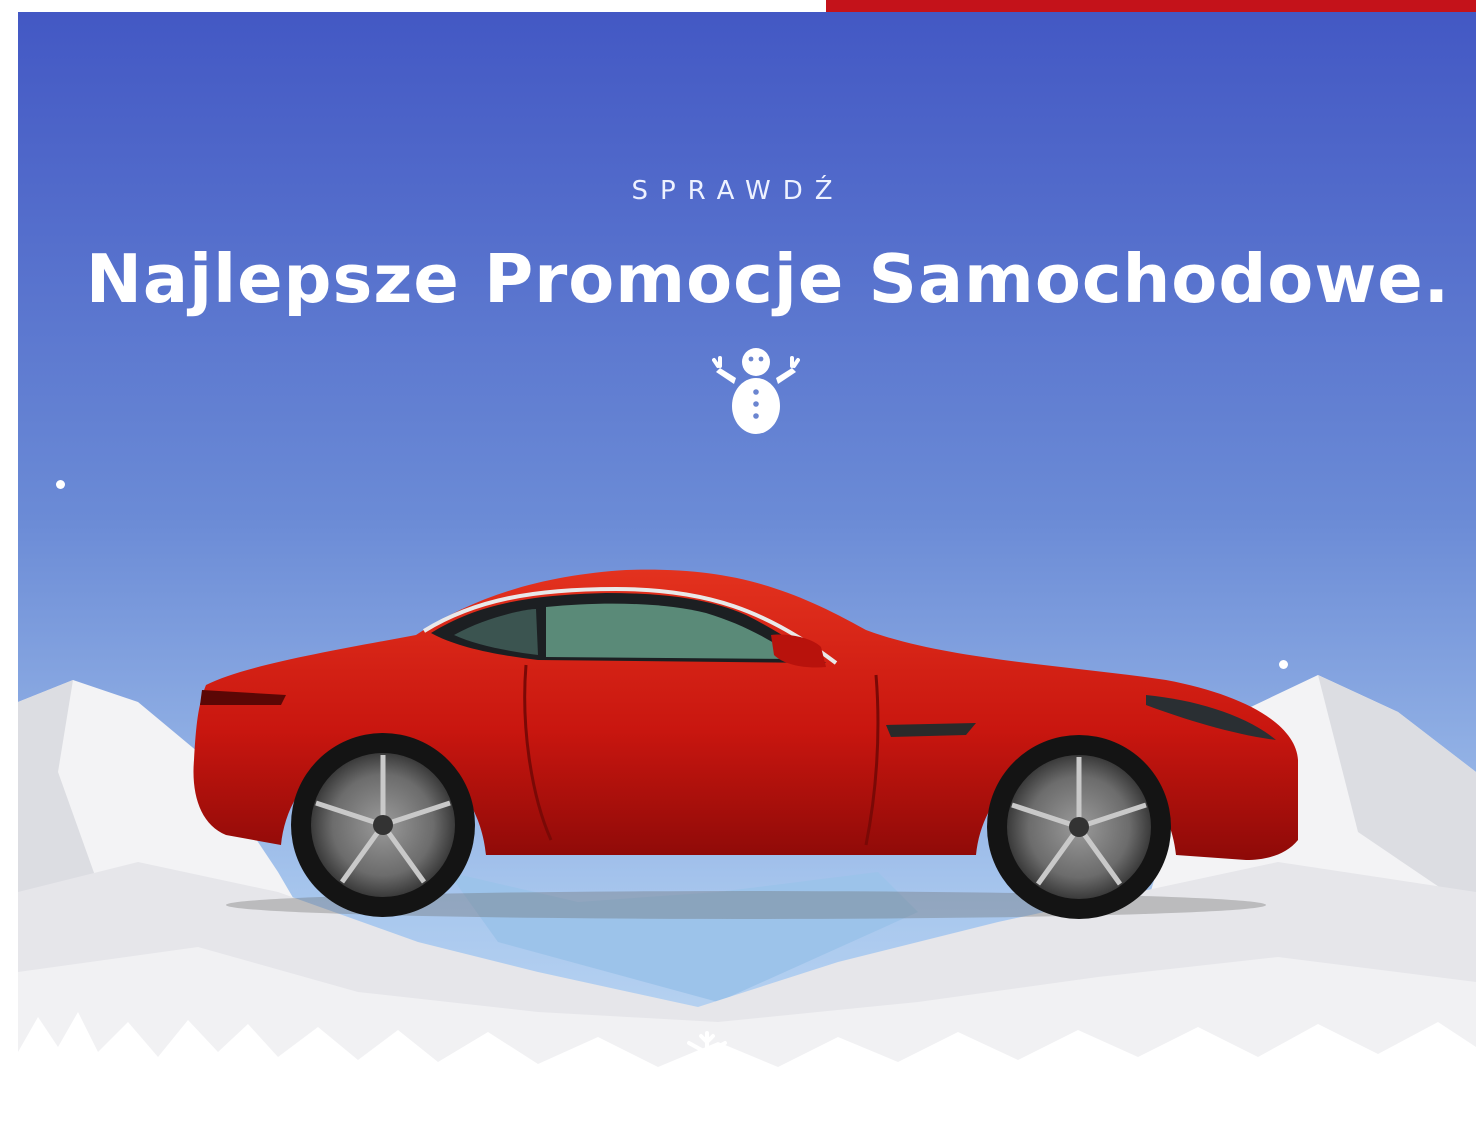 The image size is (1476, 1137). I want to click on snowman-icon, so click(756, 391).